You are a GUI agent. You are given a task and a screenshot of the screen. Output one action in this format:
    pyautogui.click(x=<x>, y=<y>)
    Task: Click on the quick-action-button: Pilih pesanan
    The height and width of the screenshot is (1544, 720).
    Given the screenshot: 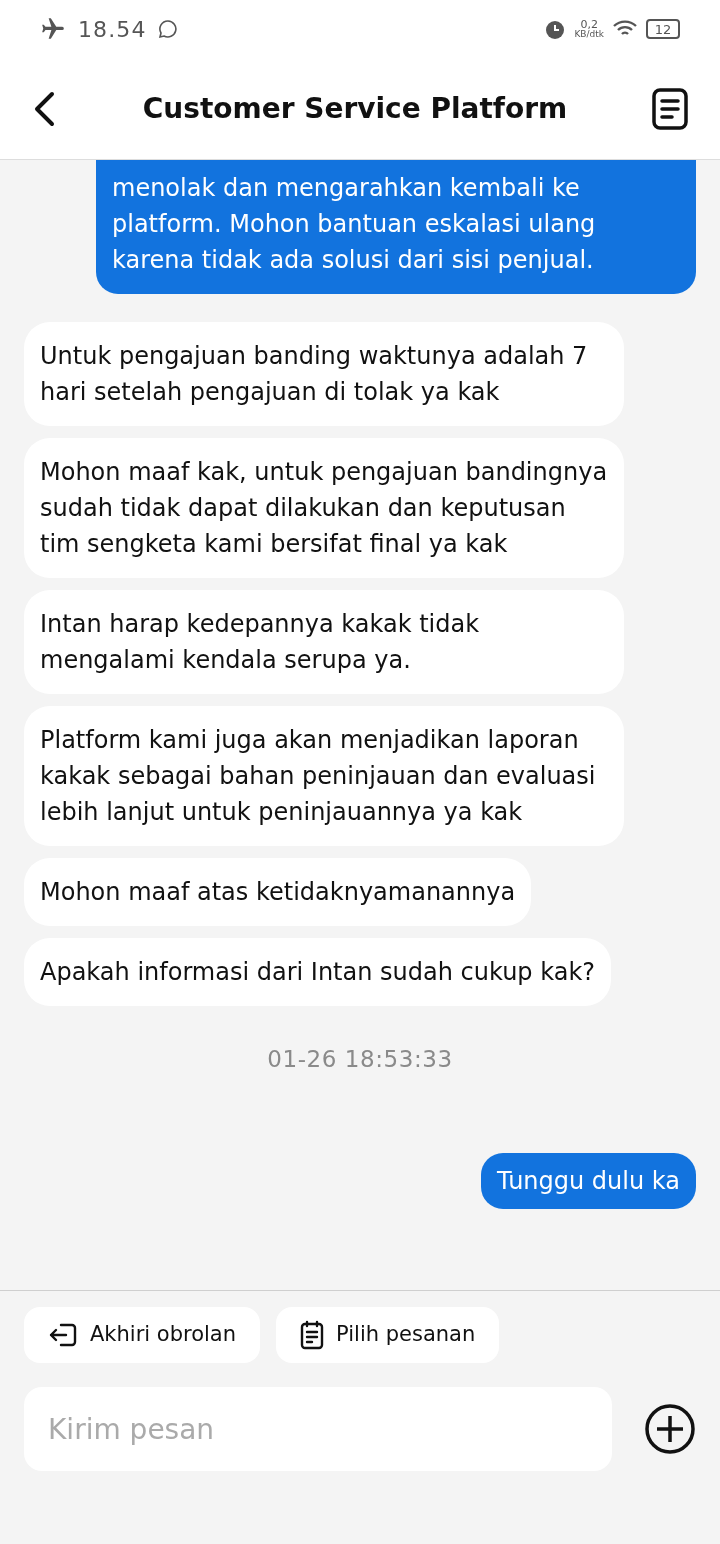 What is the action you would take?
    pyautogui.click(x=388, y=1335)
    